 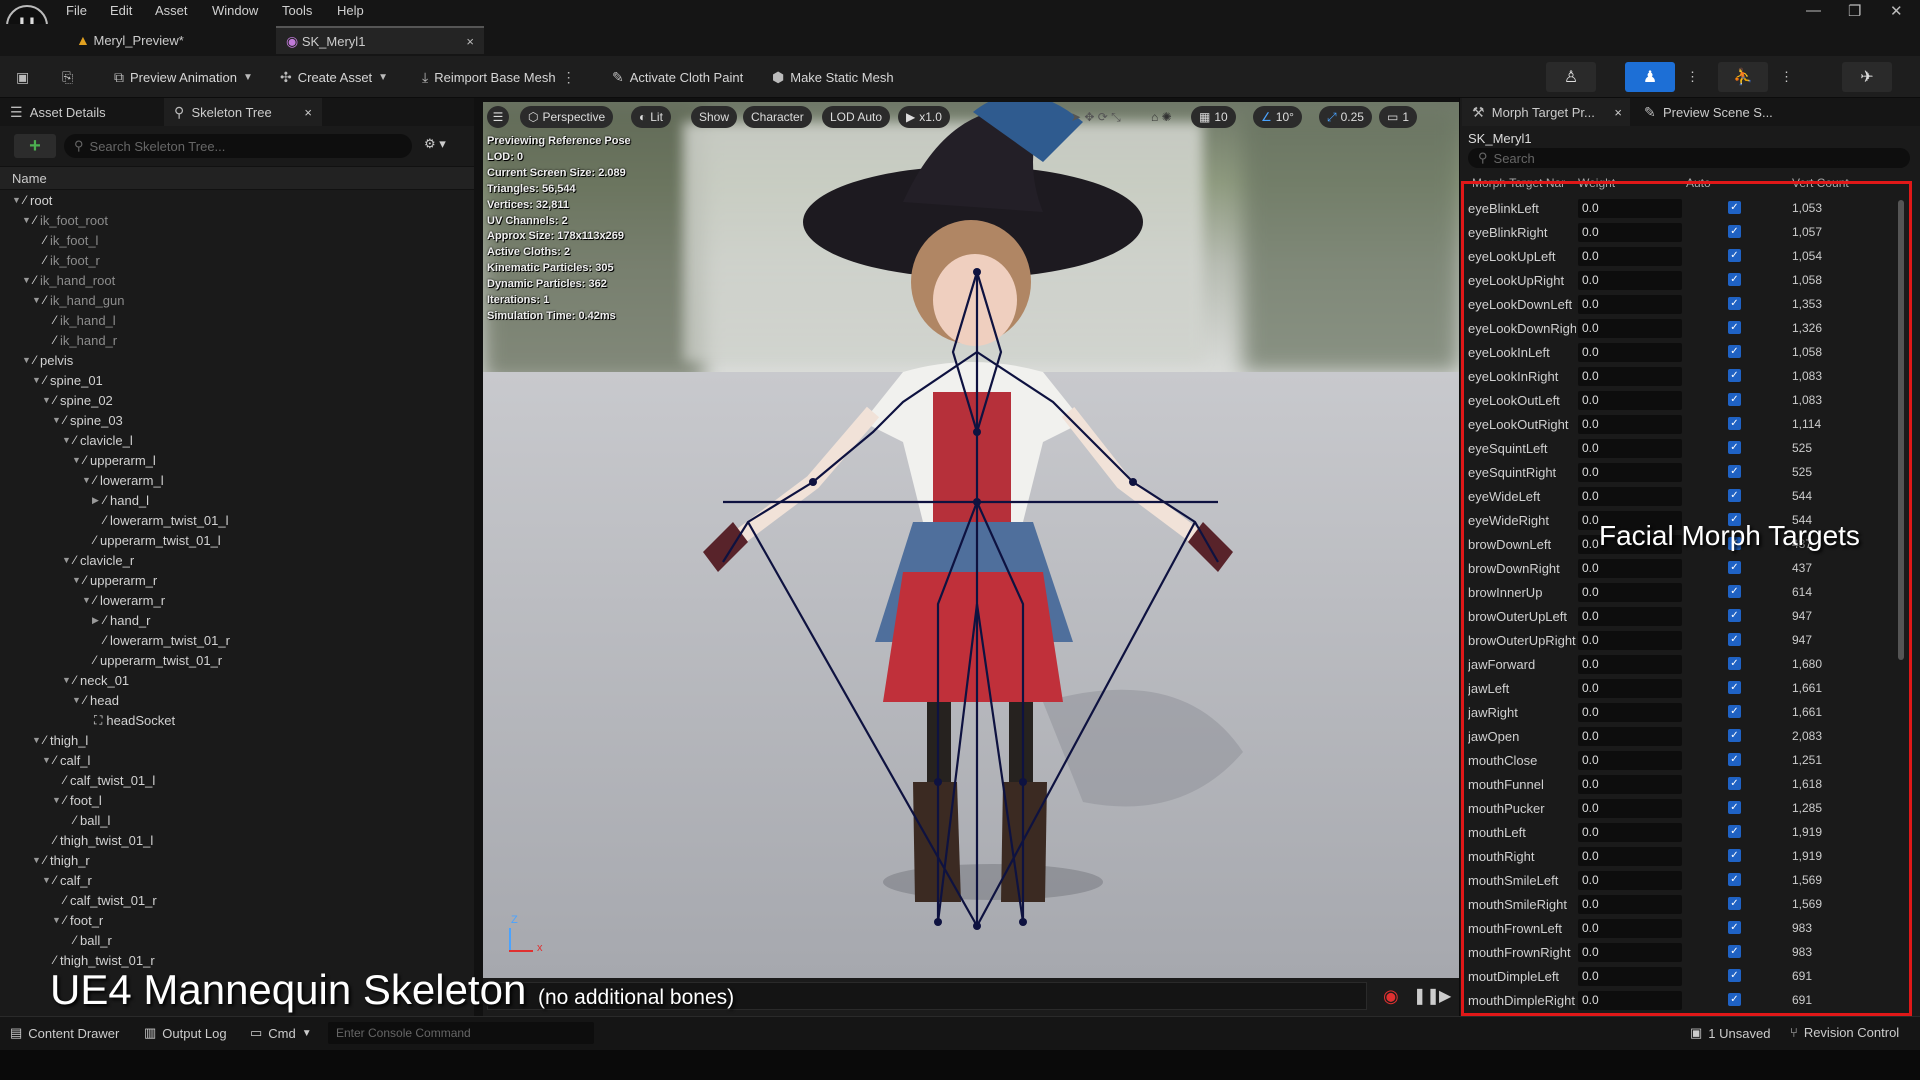 I want to click on tab-morph-target-preview: ⚒ Morph Target Pr... ×, so click(x=1546, y=112).